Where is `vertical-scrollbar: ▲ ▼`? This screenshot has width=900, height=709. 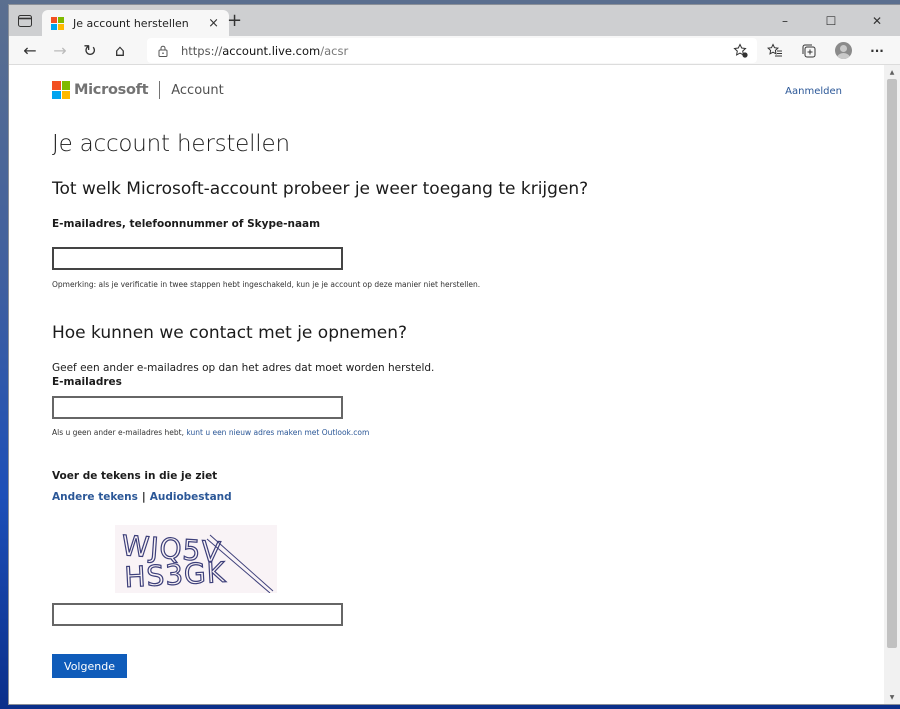
vertical-scrollbar: ▲ ▼ is located at coordinates (892, 384).